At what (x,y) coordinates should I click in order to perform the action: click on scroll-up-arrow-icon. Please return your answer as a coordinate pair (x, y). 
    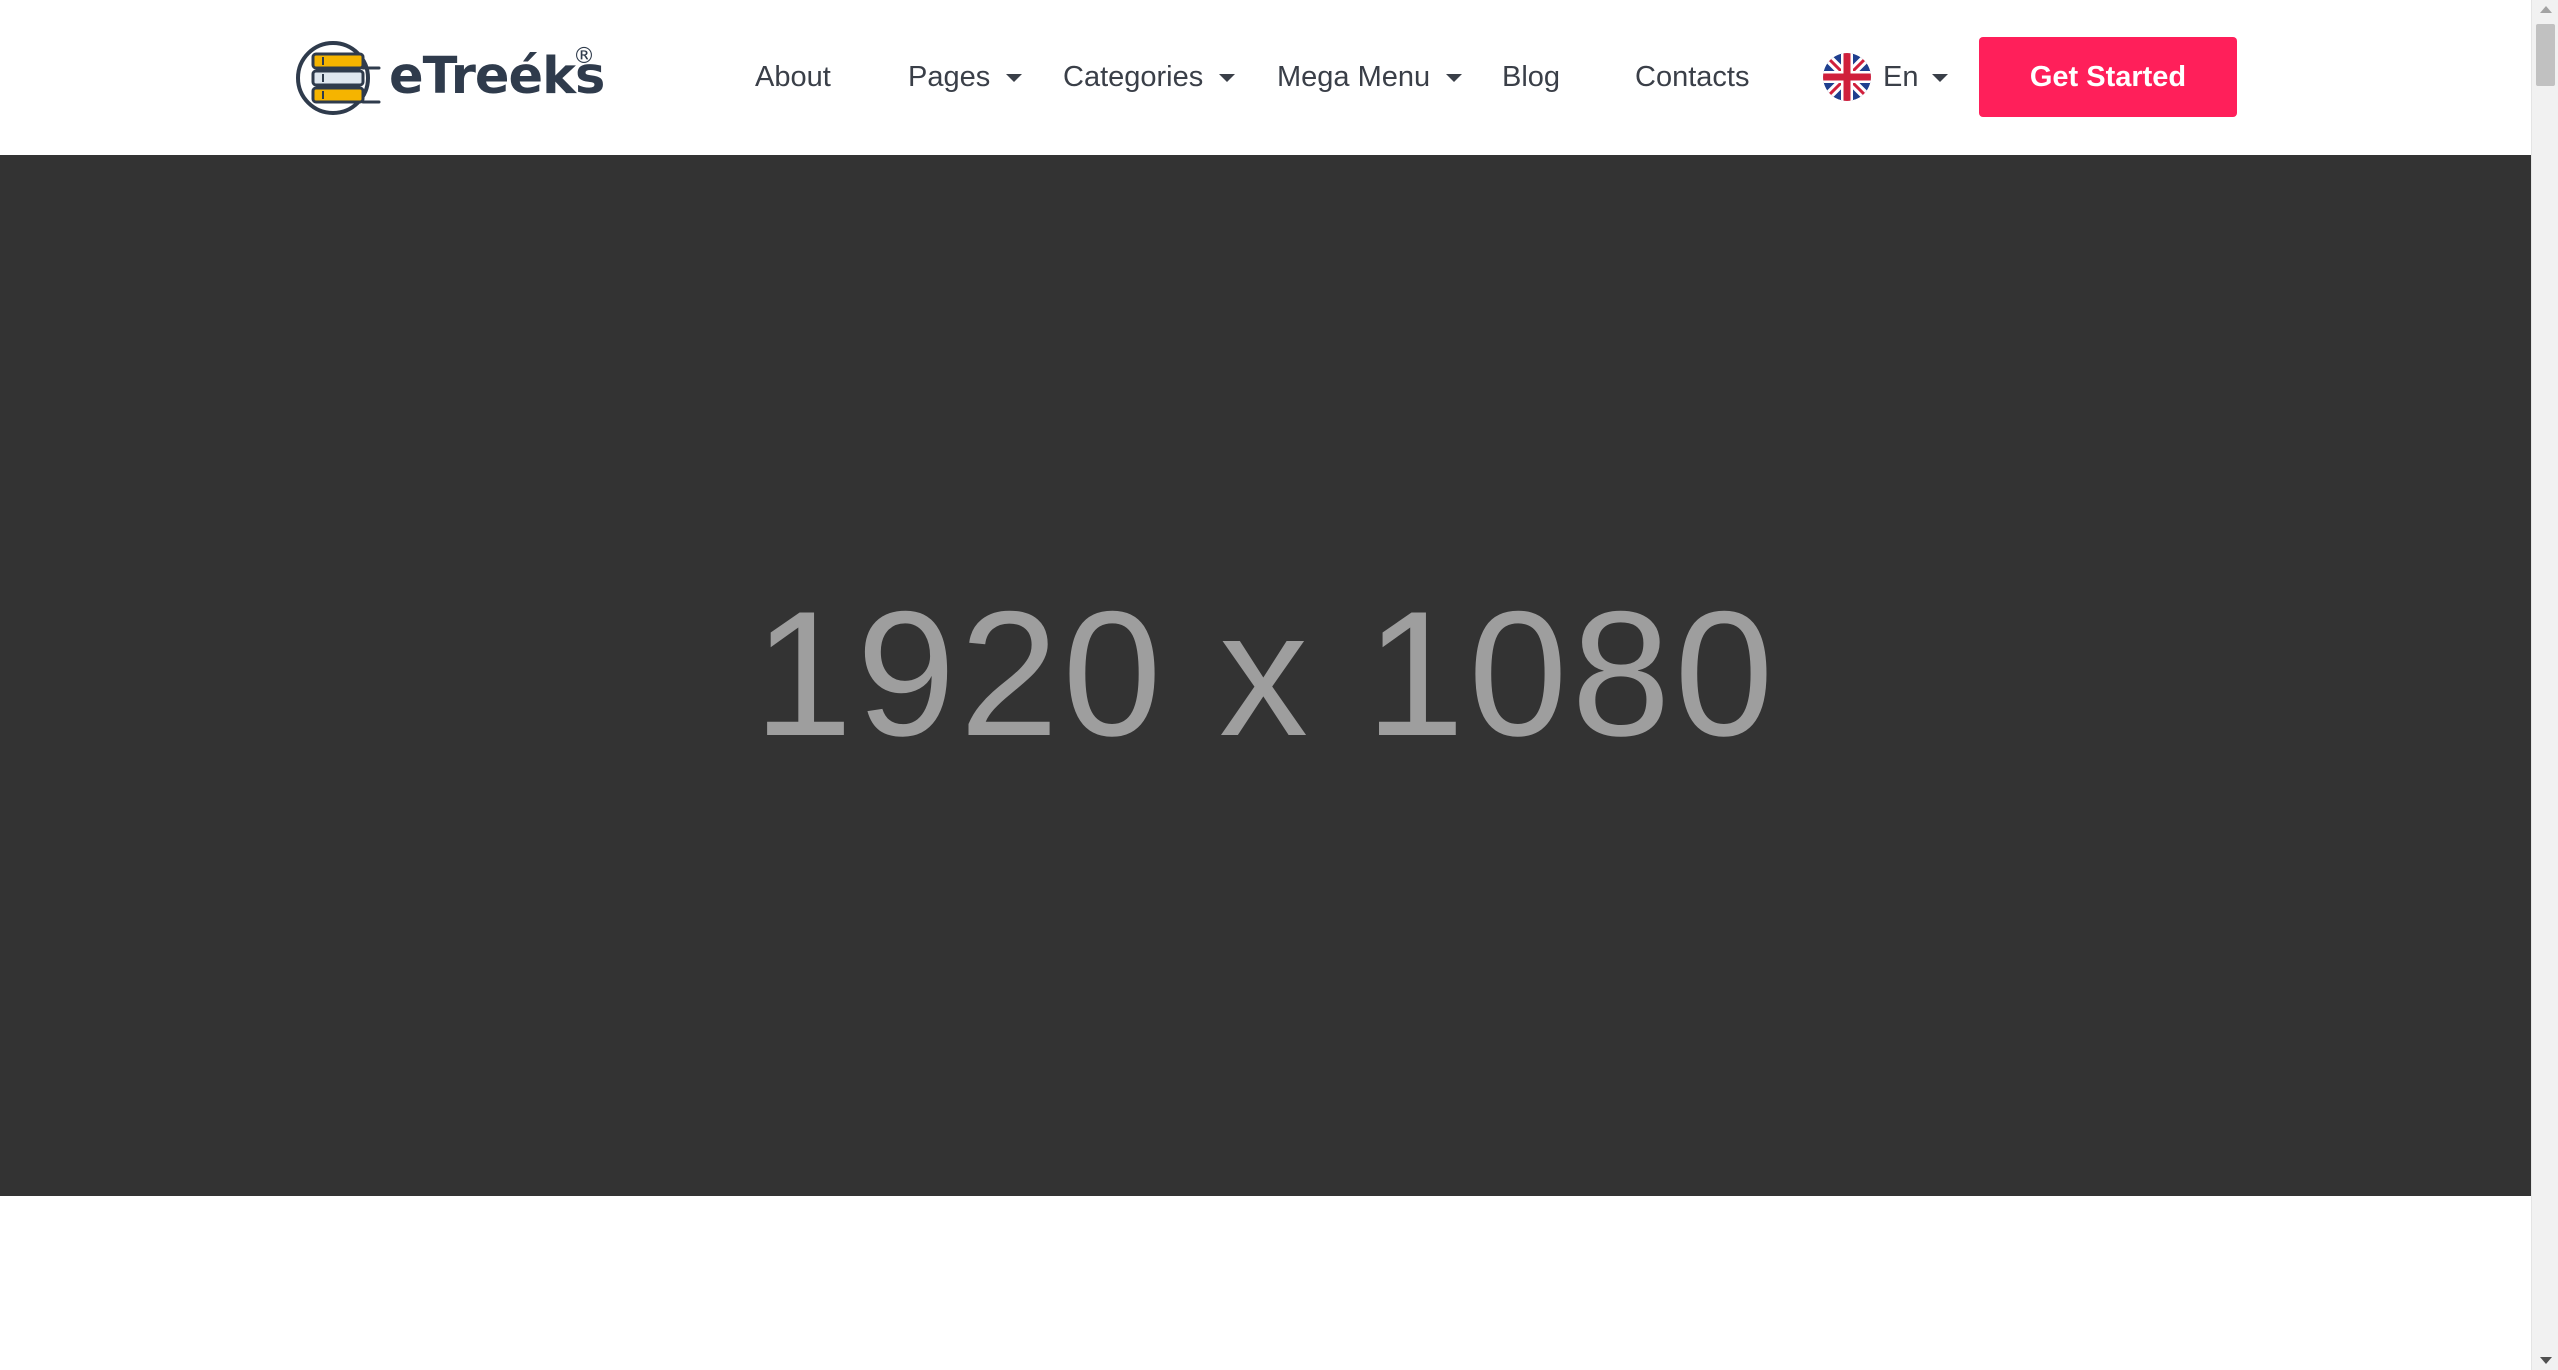
    Looking at the image, I should click on (2546, 9).